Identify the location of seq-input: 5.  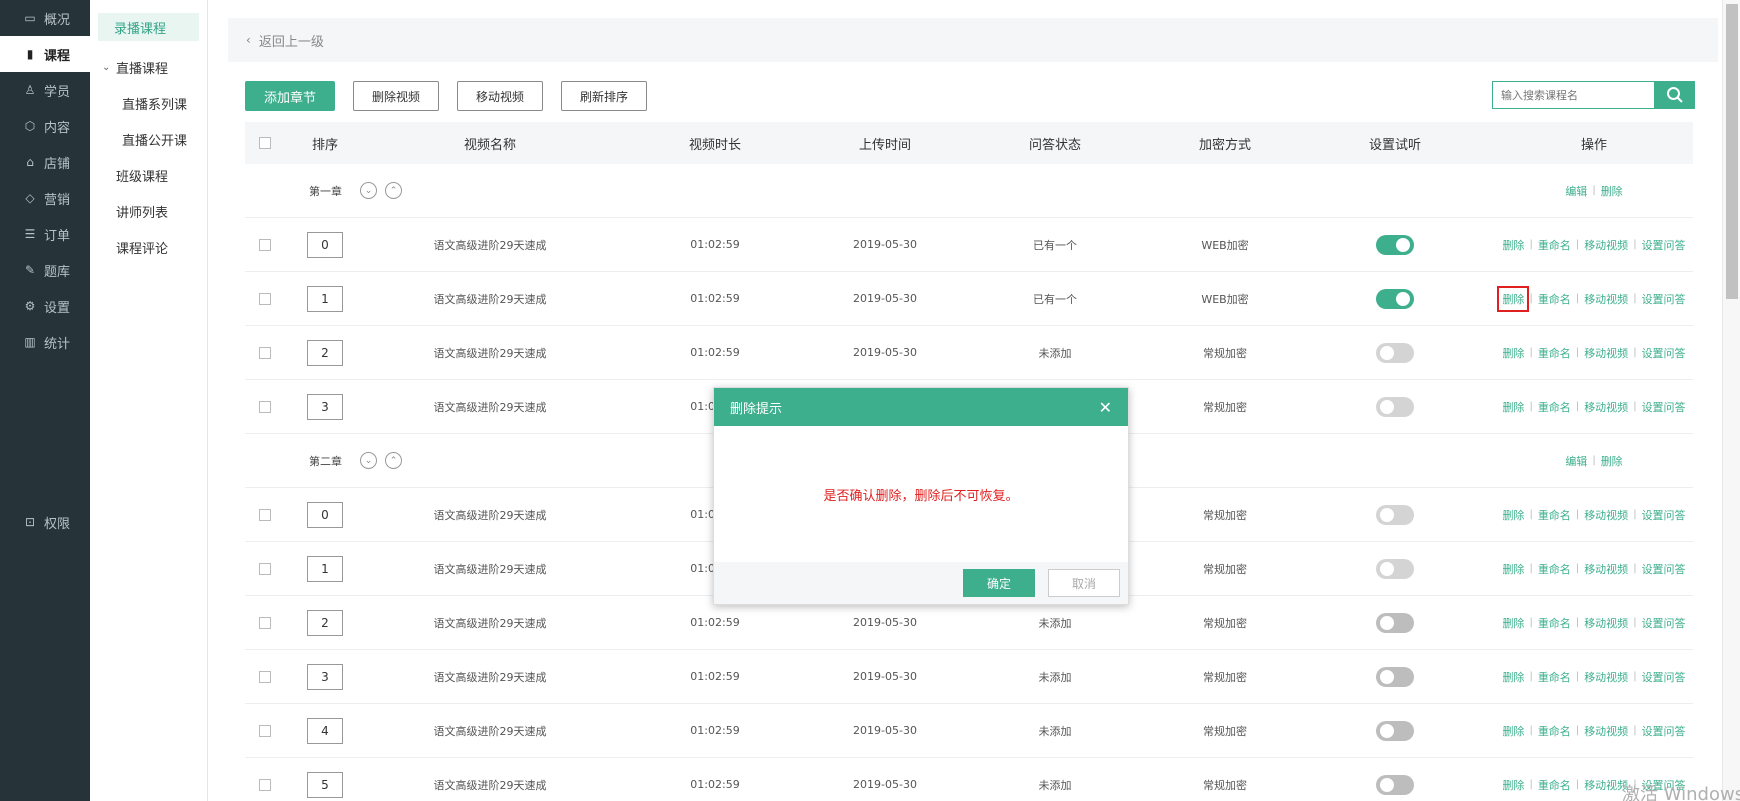
(325, 784).